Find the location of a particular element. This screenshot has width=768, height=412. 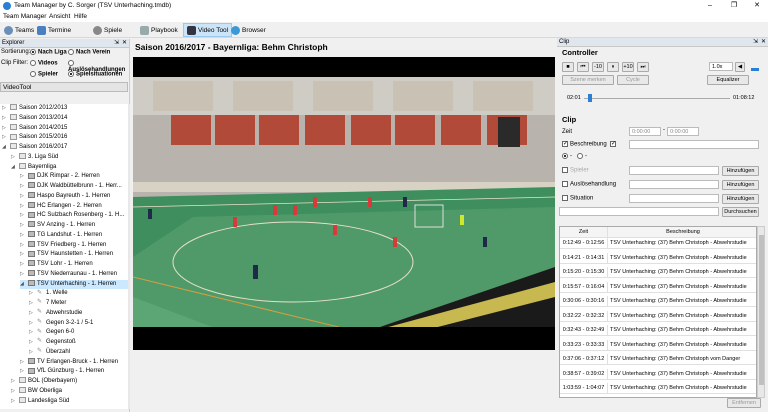

tree-item: ▷ BW Oberliga is located at coordinates (36, 391).